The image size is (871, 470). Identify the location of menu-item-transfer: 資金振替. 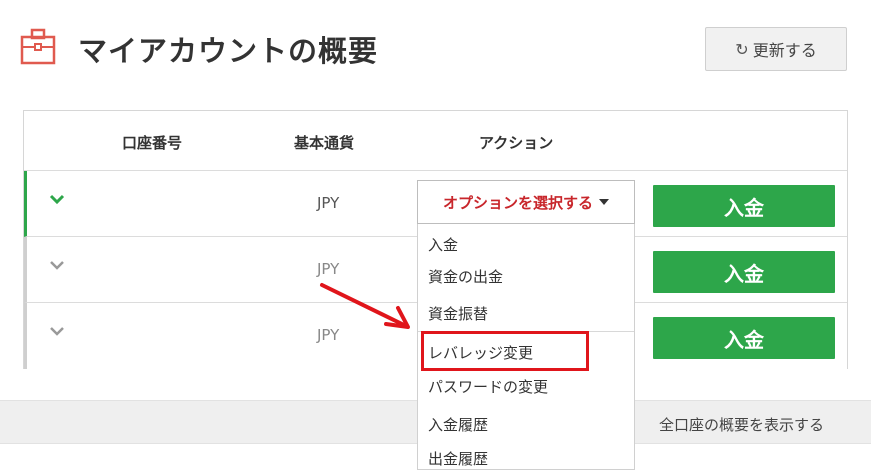
(458, 313).